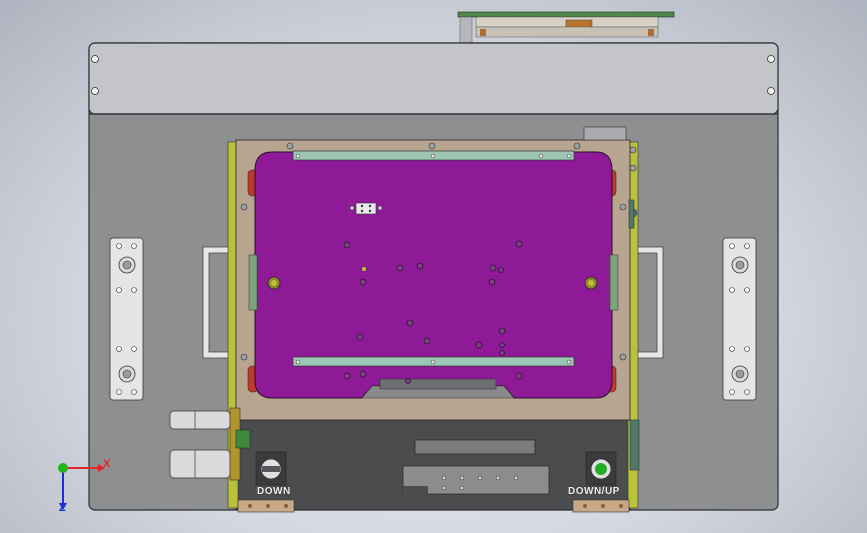  What do you see at coordinates (433, 361) in the screenshot?
I see `bottom-rail` at bounding box center [433, 361].